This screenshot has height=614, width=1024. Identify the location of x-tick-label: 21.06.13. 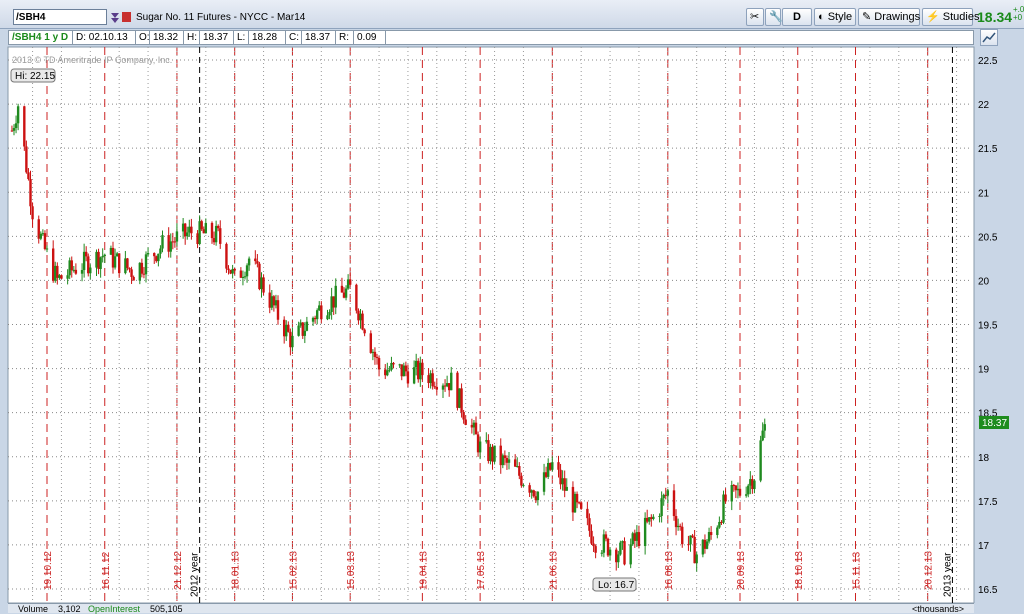
(553, 570).